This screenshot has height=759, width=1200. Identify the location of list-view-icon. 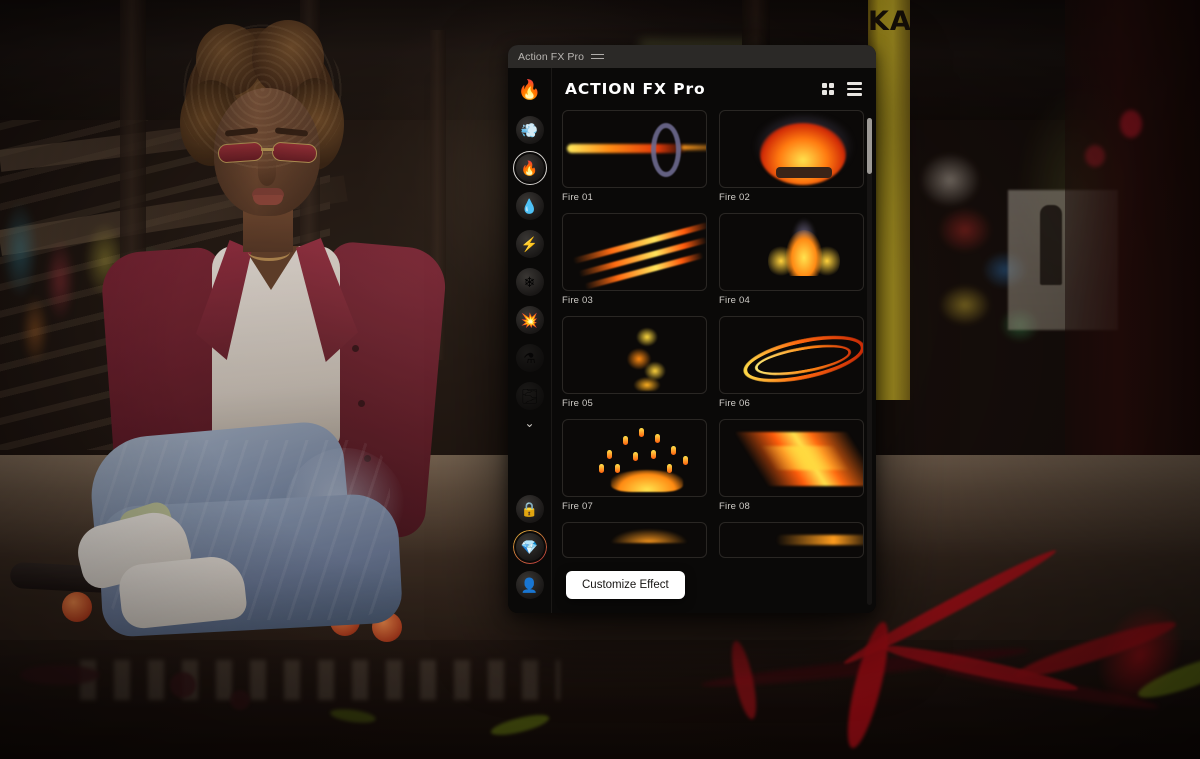
(854, 89).